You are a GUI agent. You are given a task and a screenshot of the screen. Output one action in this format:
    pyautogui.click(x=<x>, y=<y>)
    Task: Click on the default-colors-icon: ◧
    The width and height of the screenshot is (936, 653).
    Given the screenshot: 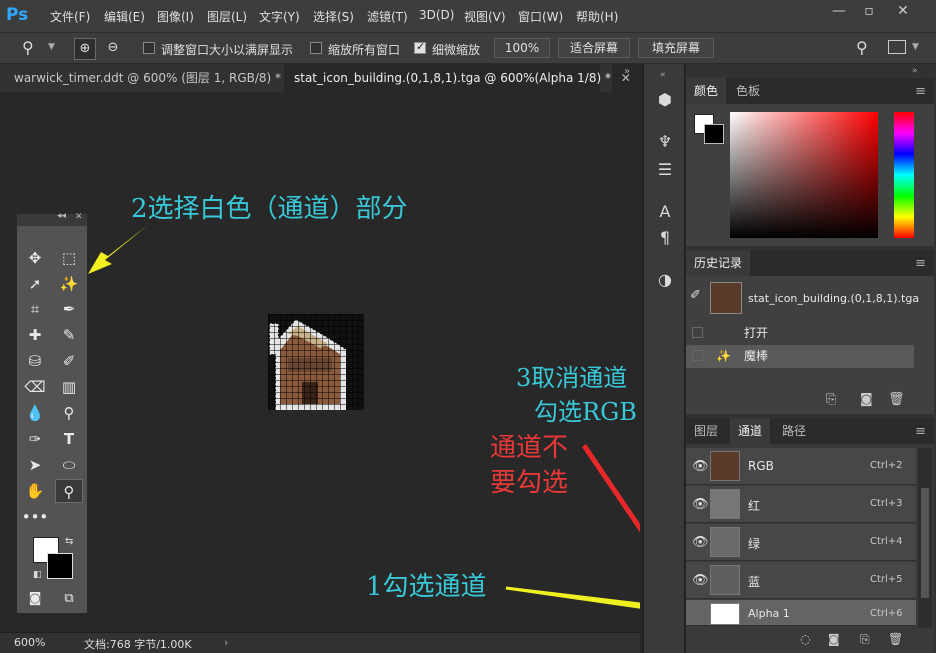 What is the action you would take?
    pyautogui.click(x=37, y=575)
    